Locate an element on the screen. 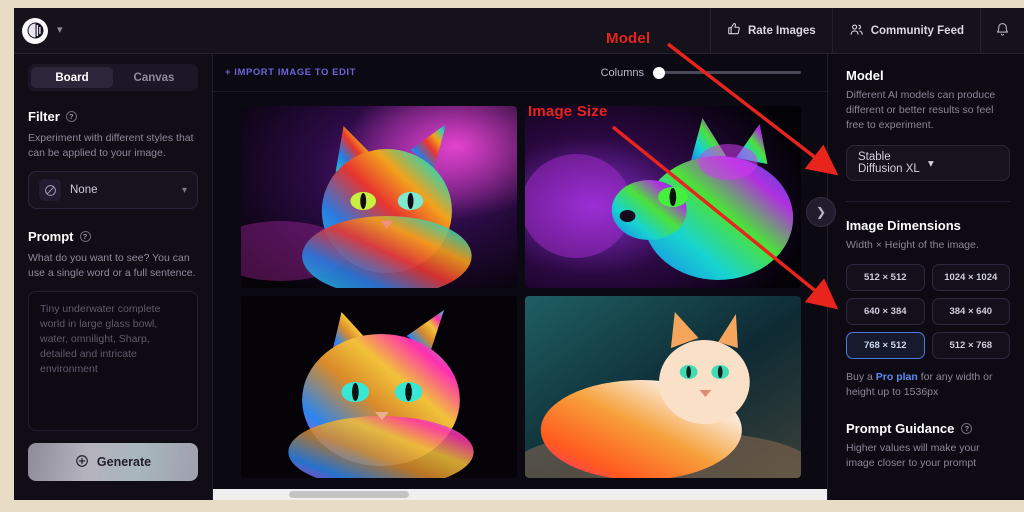 Image resolution: width=1024 pixels, height=512 pixels. community-feed-button: Community Feed is located at coordinates (905, 31).